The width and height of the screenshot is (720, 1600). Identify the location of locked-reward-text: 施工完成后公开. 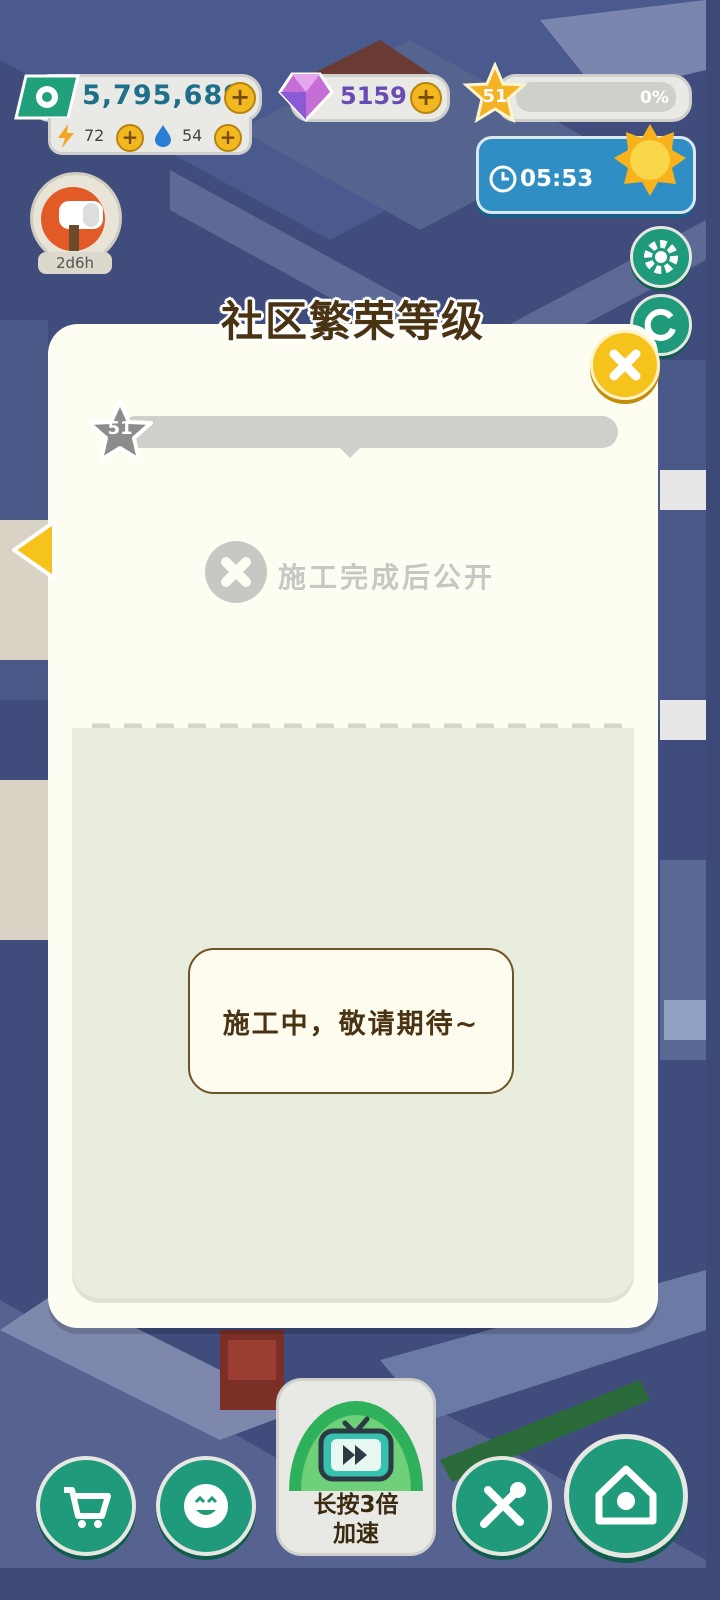
(387, 577).